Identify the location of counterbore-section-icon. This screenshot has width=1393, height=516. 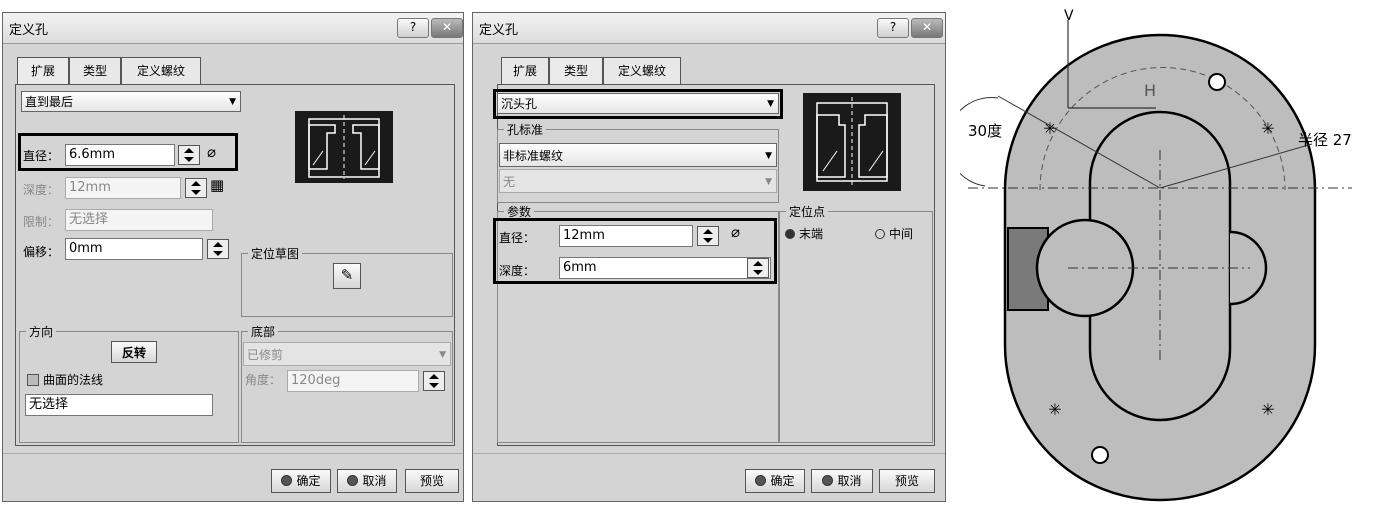
(852, 142).